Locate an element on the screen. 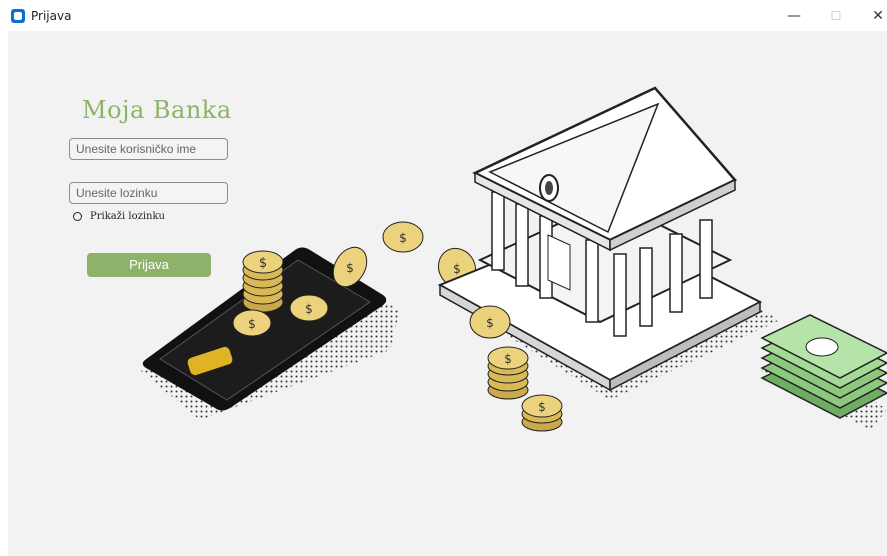  app-icon is located at coordinates (18, 16).